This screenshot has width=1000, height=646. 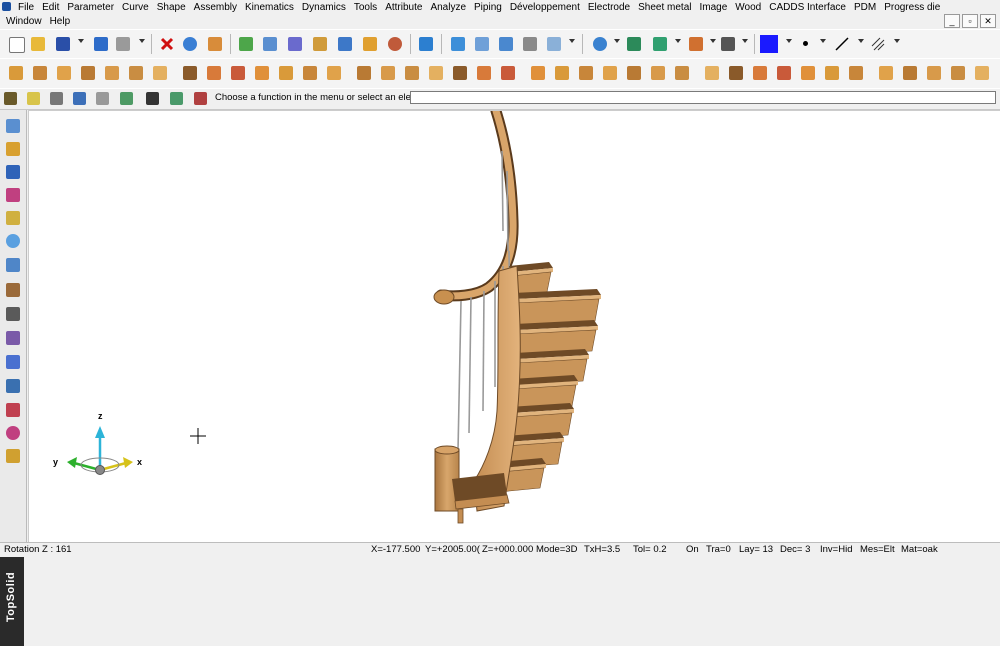 I want to click on save-dropdown-icon, so click(x=81, y=41).